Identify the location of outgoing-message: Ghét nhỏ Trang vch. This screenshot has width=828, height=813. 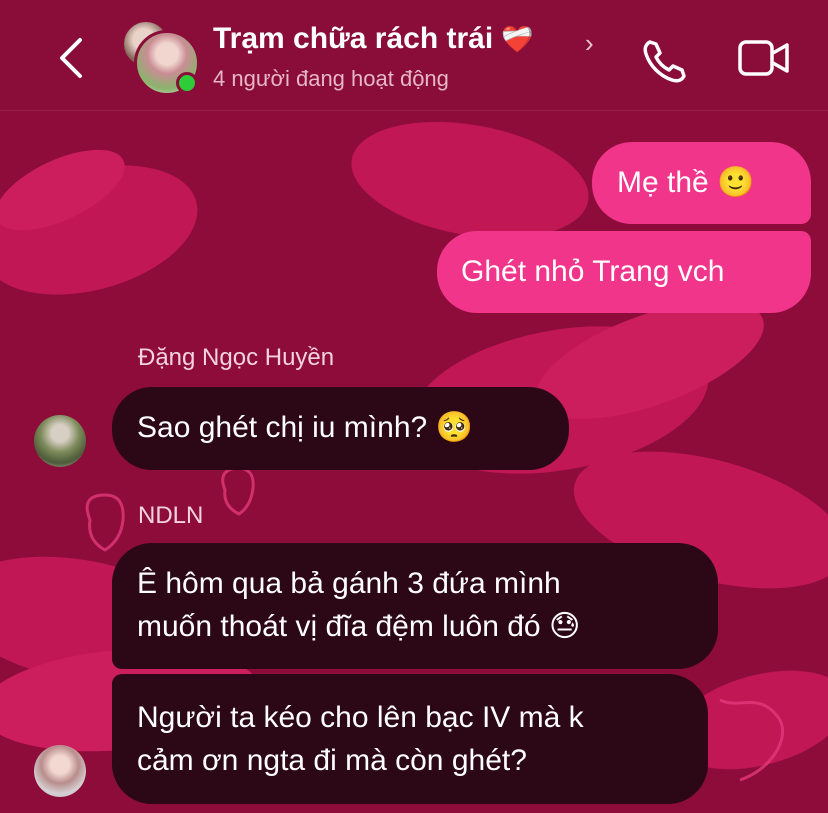
(624, 272).